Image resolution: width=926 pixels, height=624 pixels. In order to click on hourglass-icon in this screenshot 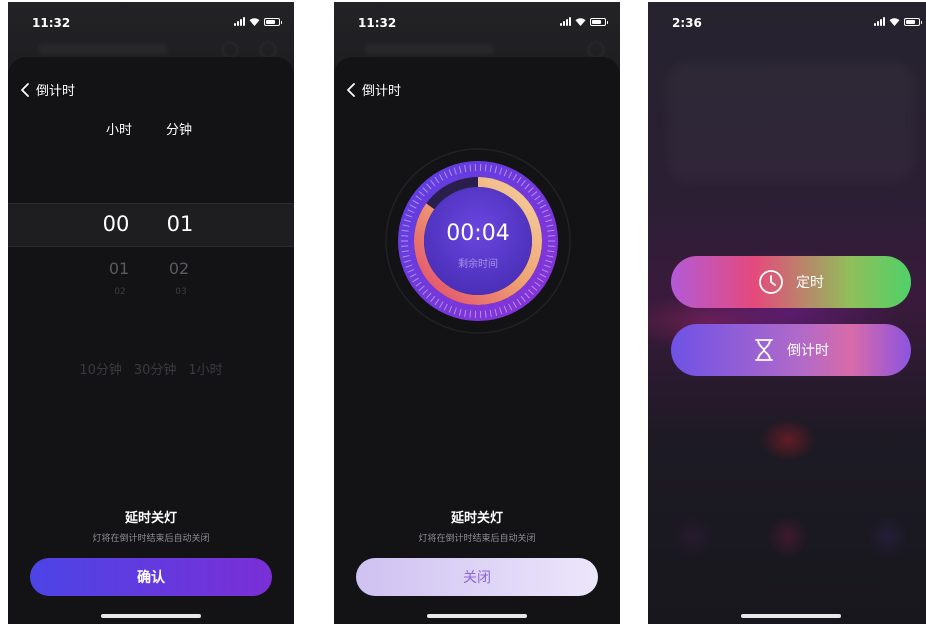, I will do `click(764, 350)`.